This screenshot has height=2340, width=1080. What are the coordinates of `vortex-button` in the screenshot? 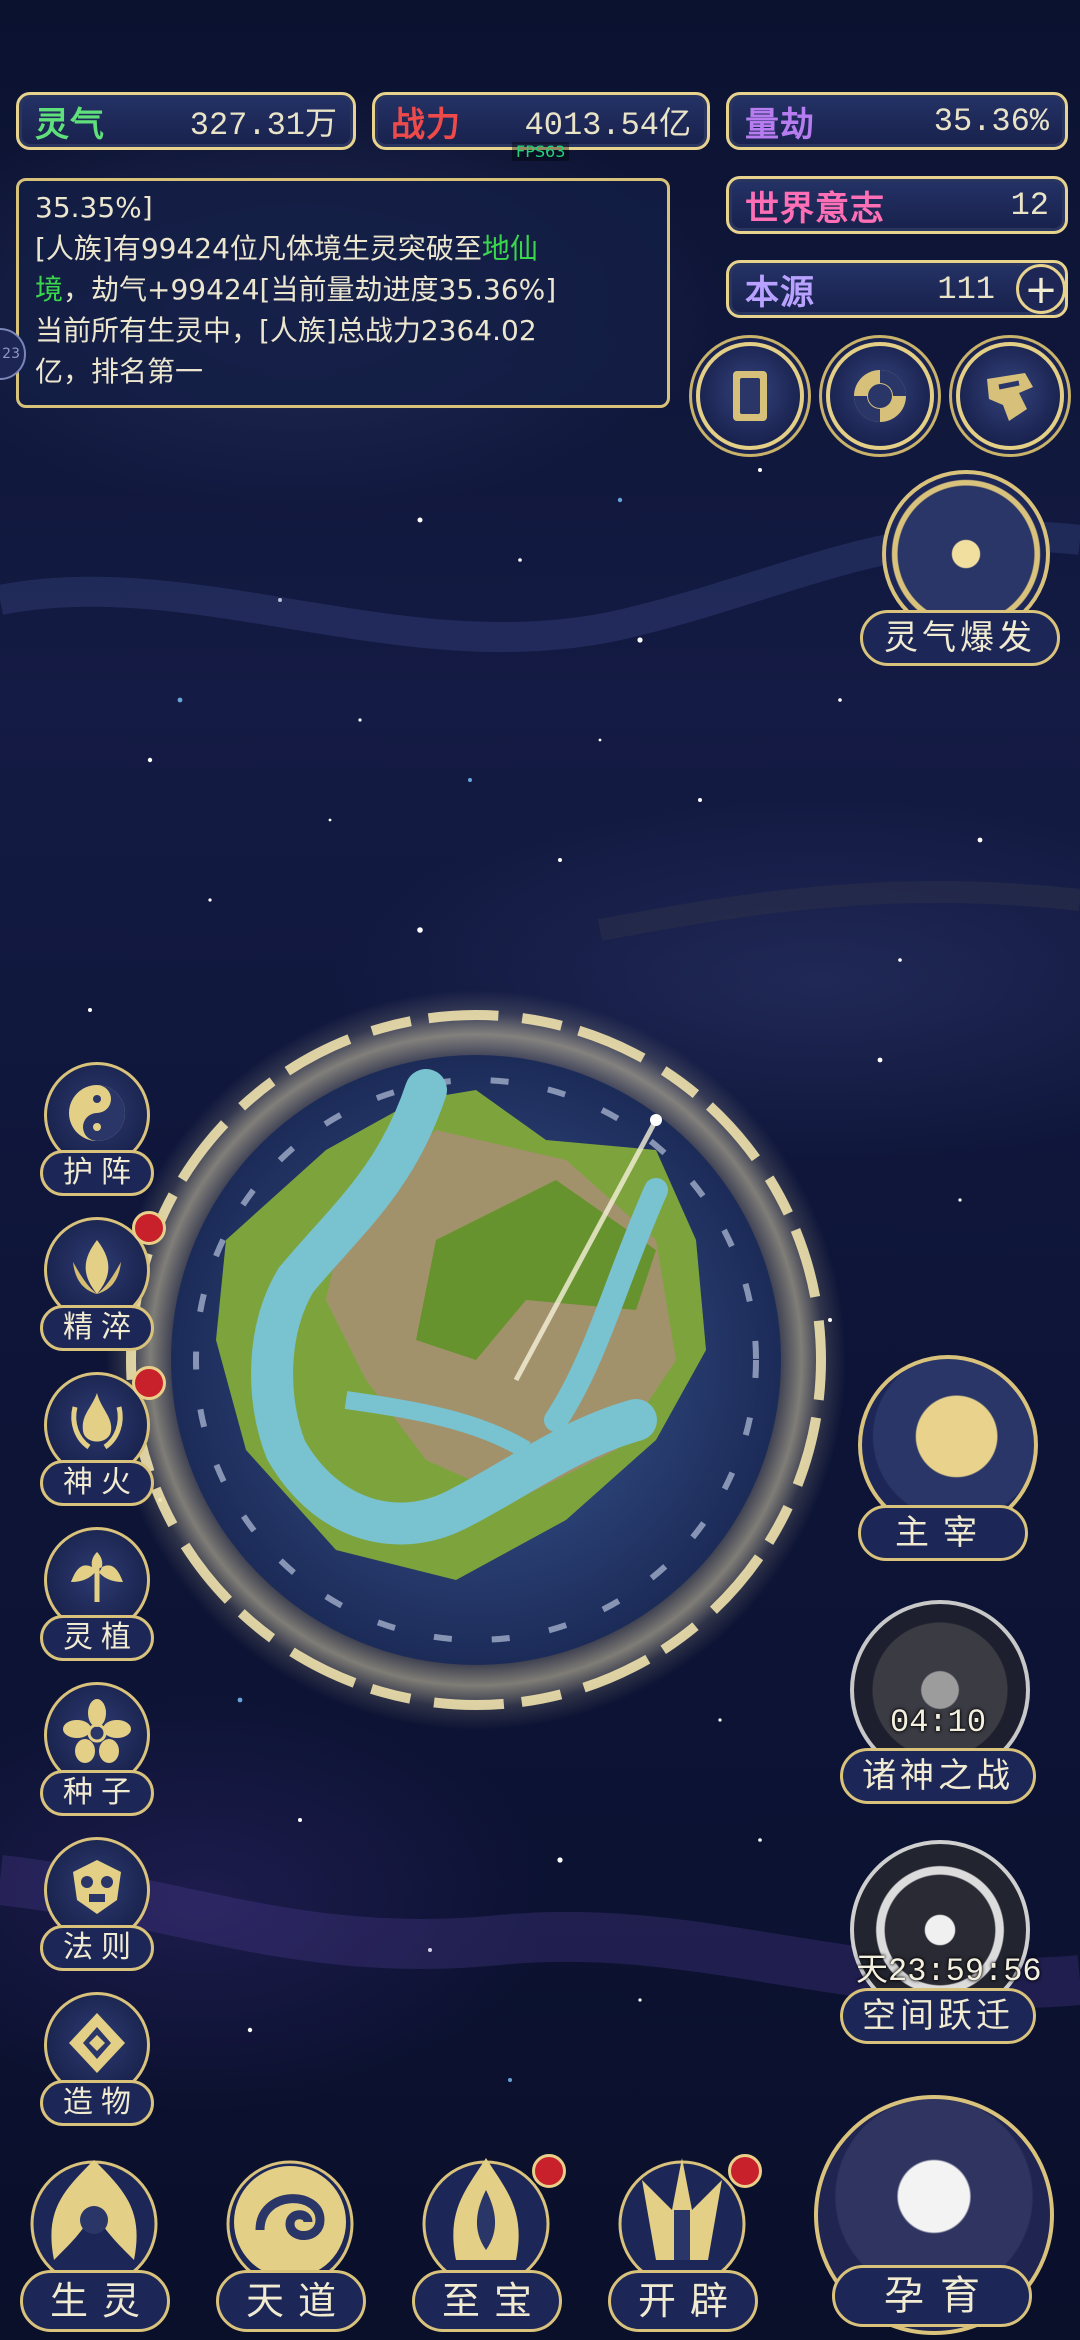 It's located at (880, 396).